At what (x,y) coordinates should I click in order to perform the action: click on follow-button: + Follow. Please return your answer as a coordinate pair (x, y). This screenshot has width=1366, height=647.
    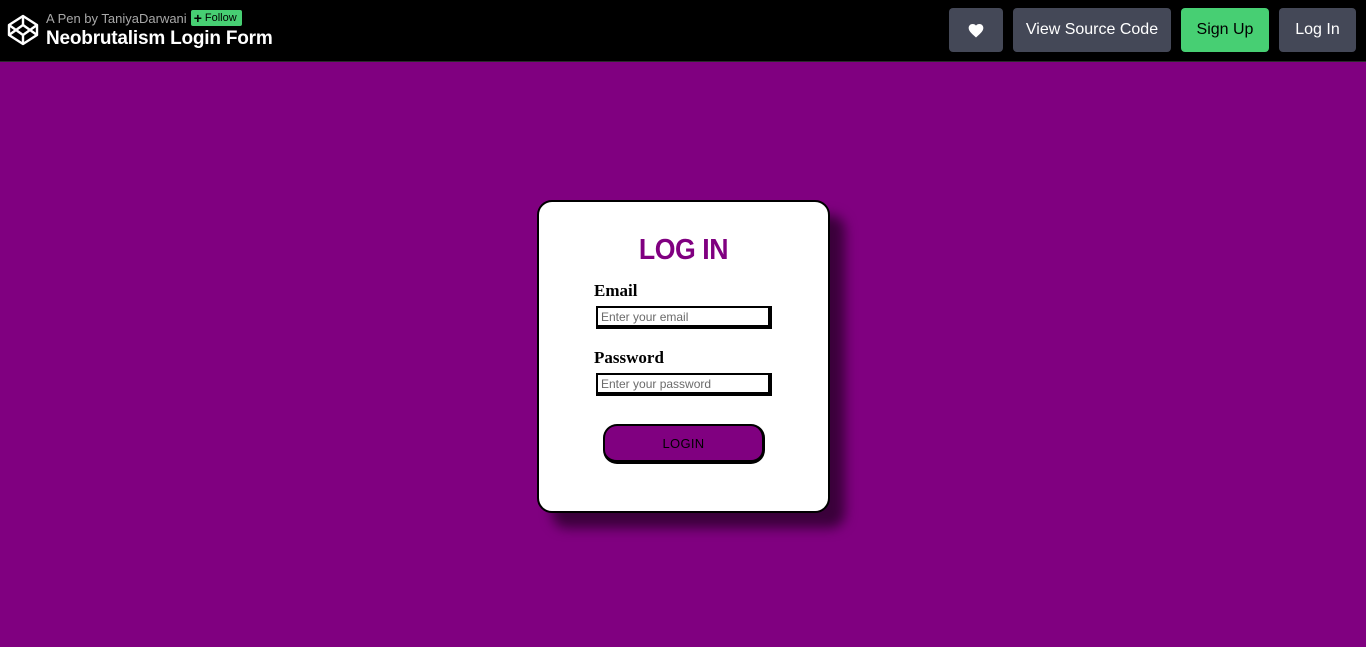
    Looking at the image, I should click on (216, 18).